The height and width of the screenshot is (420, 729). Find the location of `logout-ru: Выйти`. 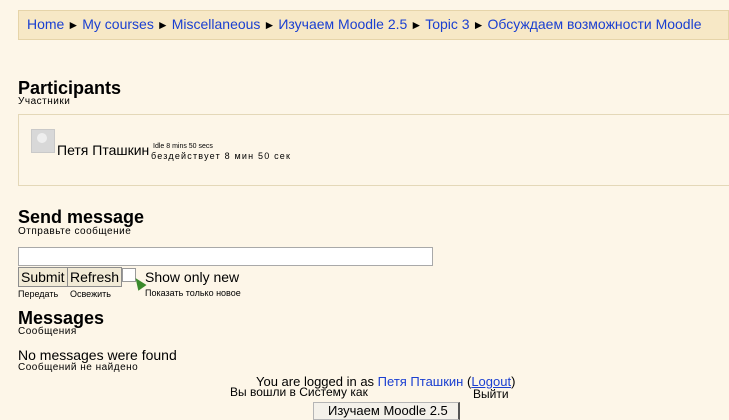

logout-ru: Выйти is located at coordinates (491, 394).